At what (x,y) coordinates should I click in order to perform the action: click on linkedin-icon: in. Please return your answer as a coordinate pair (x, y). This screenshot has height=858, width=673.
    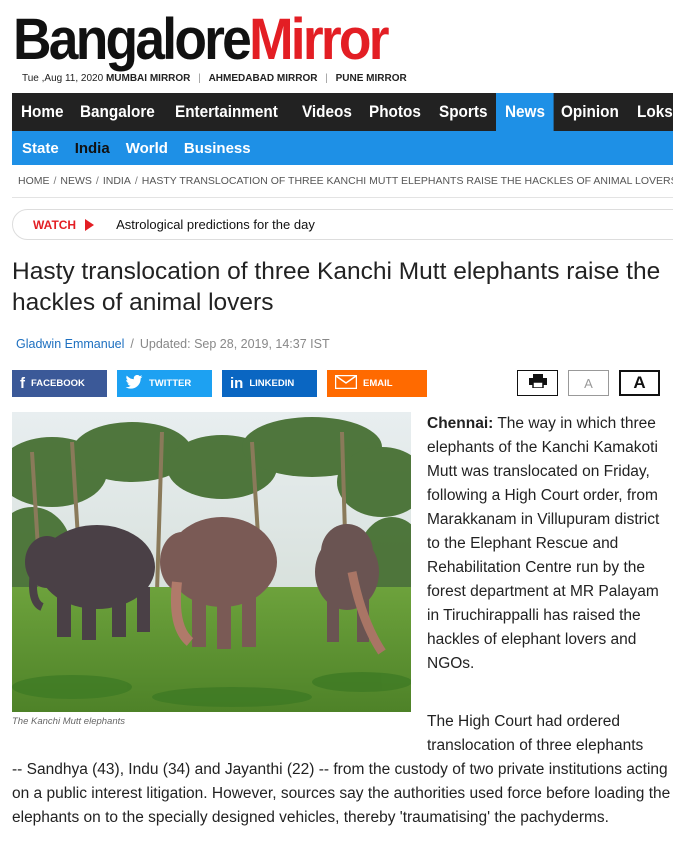
    Looking at the image, I should click on (237, 383).